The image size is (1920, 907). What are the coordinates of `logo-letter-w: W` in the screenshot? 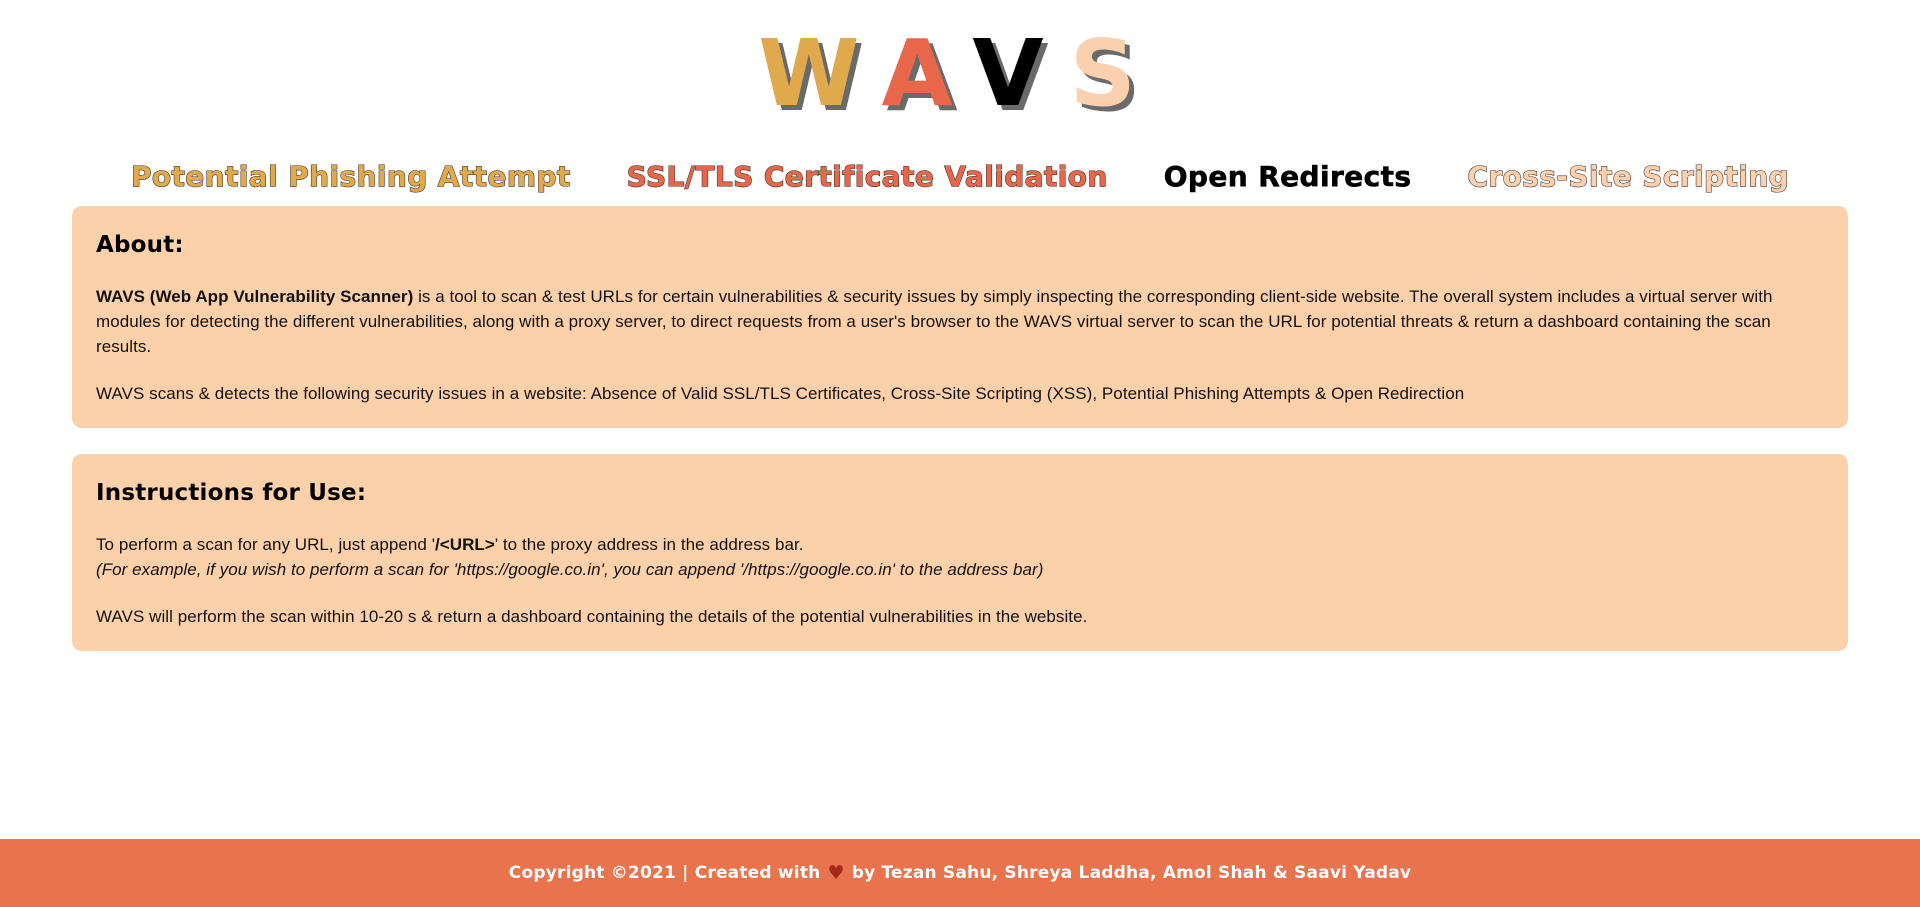 It's located at (820, 73).